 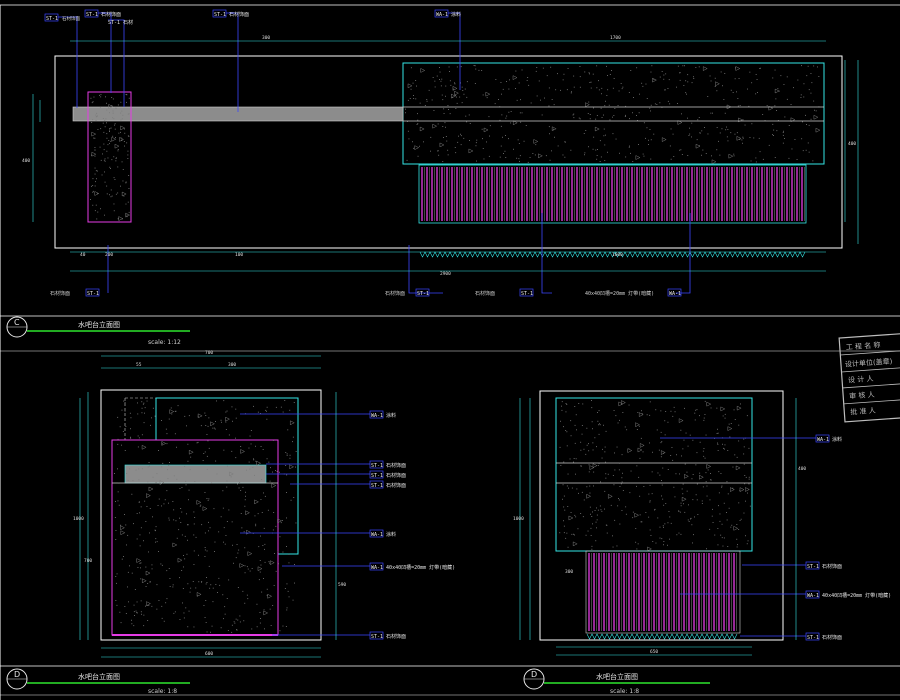 I want to click on stamp-row-3: 设 计 人, so click(x=861, y=379).